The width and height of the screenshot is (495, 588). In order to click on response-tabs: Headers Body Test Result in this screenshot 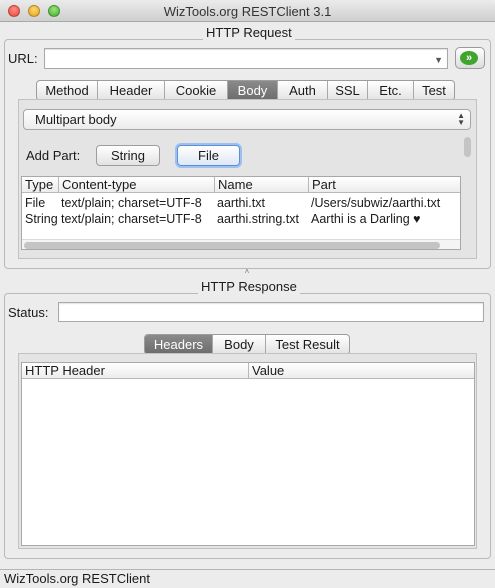, I will do `click(247, 344)`.